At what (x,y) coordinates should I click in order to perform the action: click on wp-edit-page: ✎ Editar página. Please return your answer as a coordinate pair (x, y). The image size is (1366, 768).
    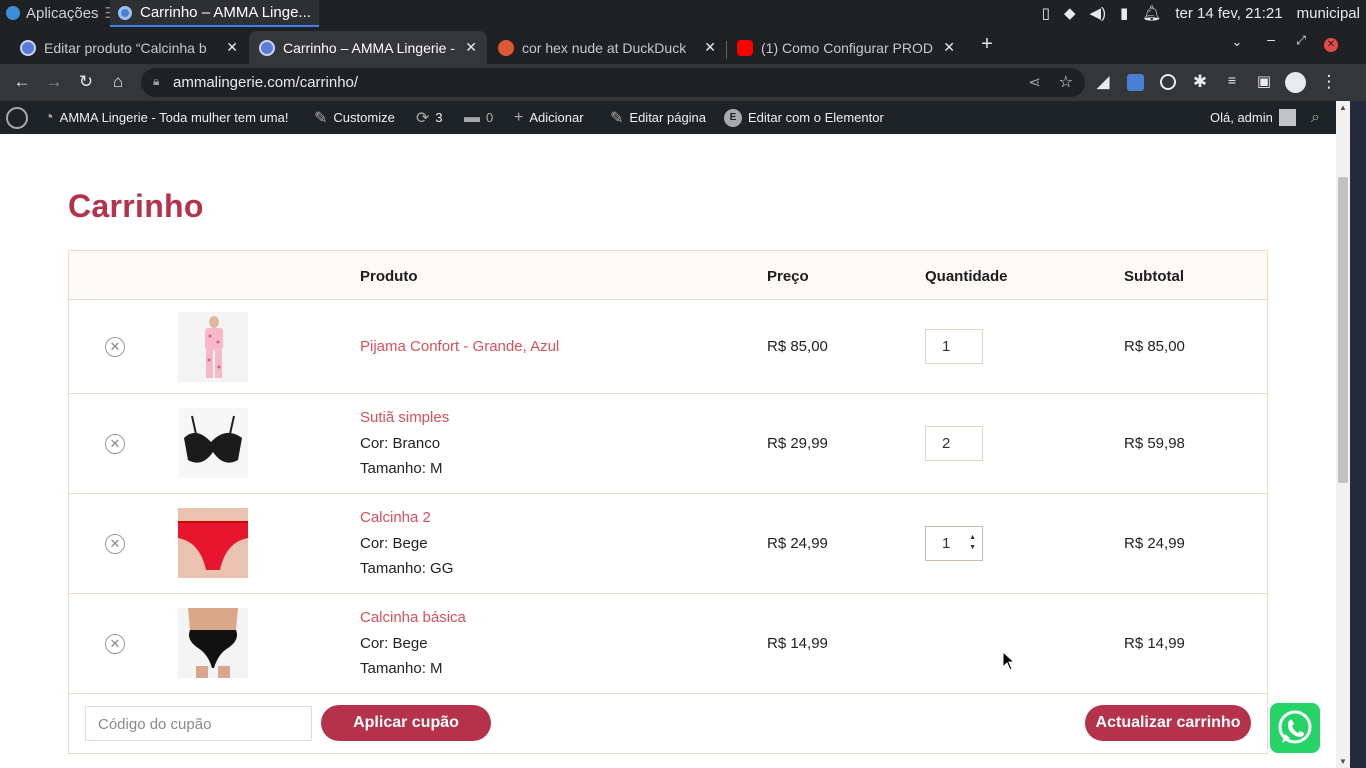
    Looking at the image, I should click on (658, 117).